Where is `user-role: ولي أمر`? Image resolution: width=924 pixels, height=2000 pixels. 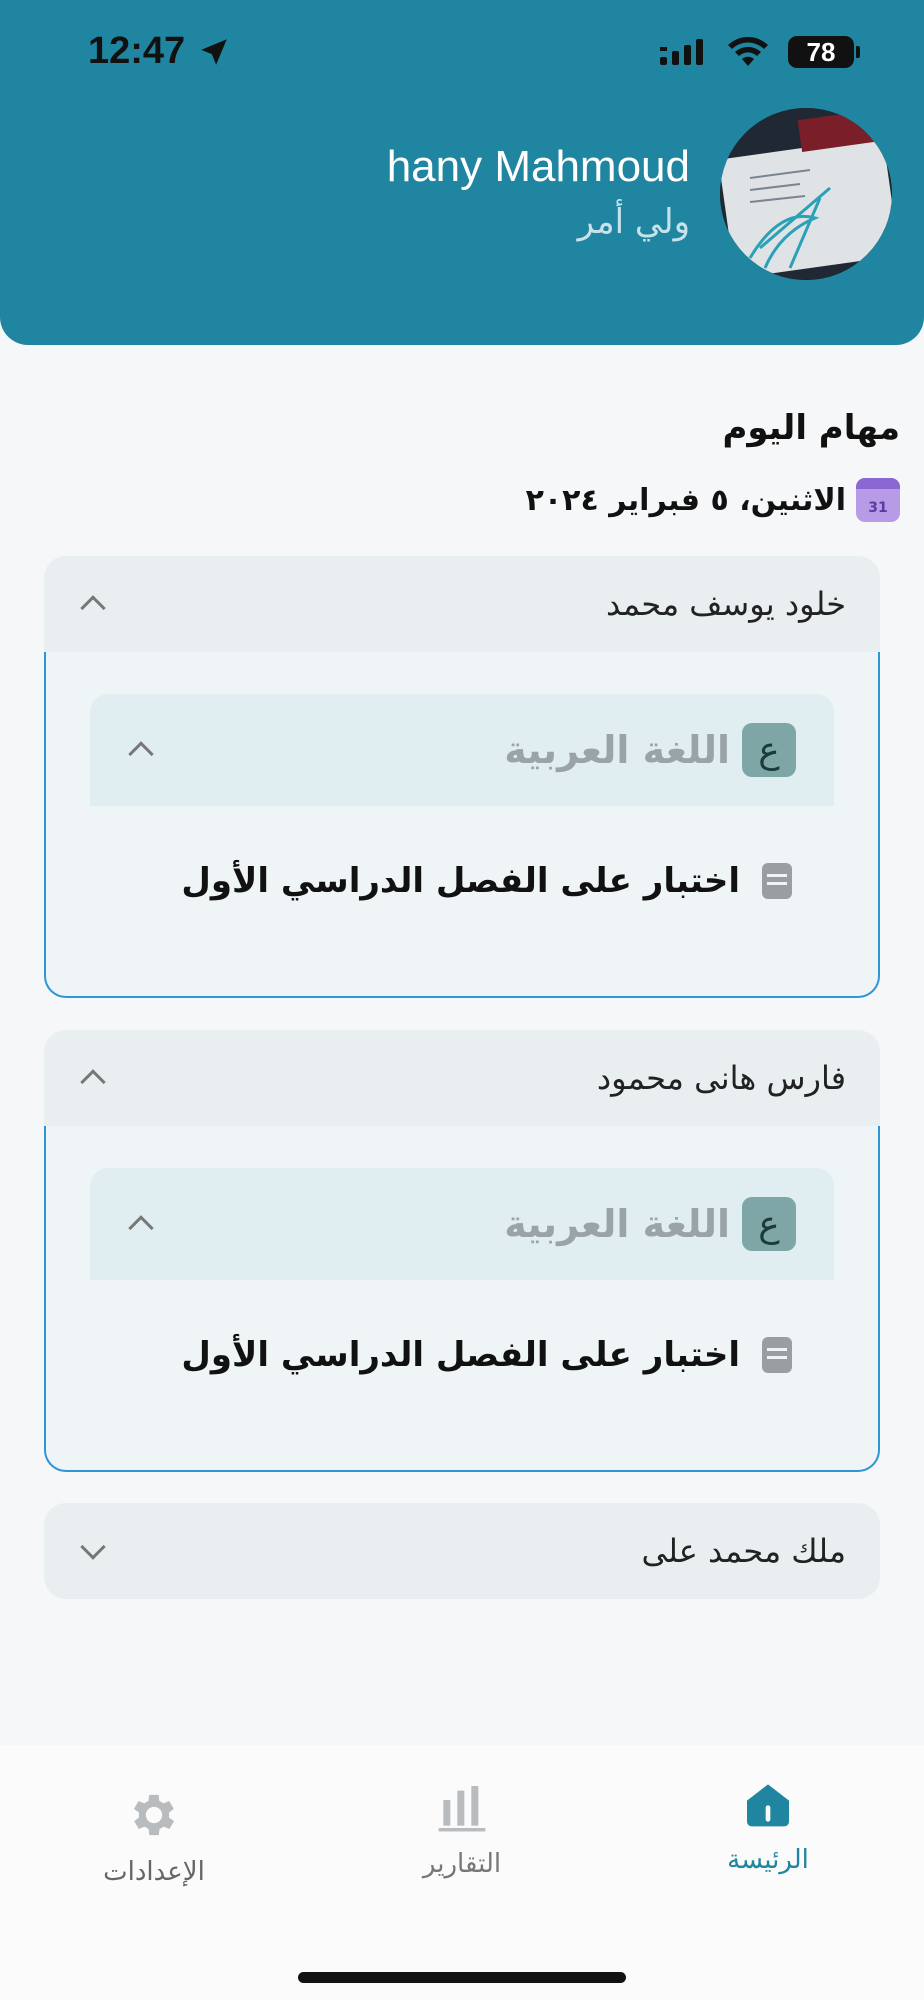
user-role: ولي أمر is located at coordinates (633, 222).